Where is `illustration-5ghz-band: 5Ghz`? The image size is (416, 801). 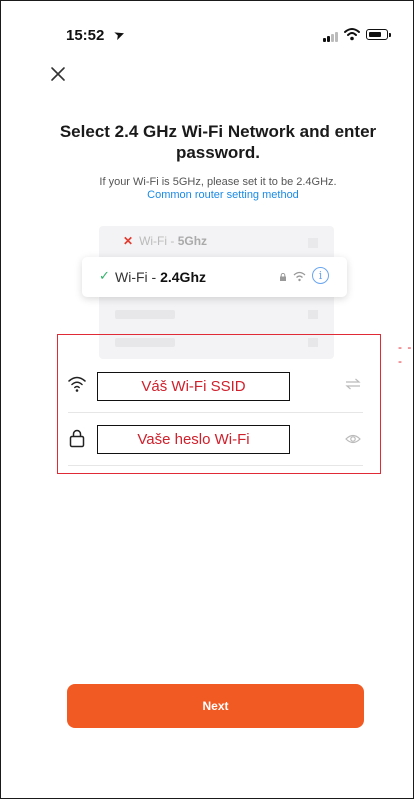
illustration-5ghz-band: 5Ghz is located at coordinates (192, 241).